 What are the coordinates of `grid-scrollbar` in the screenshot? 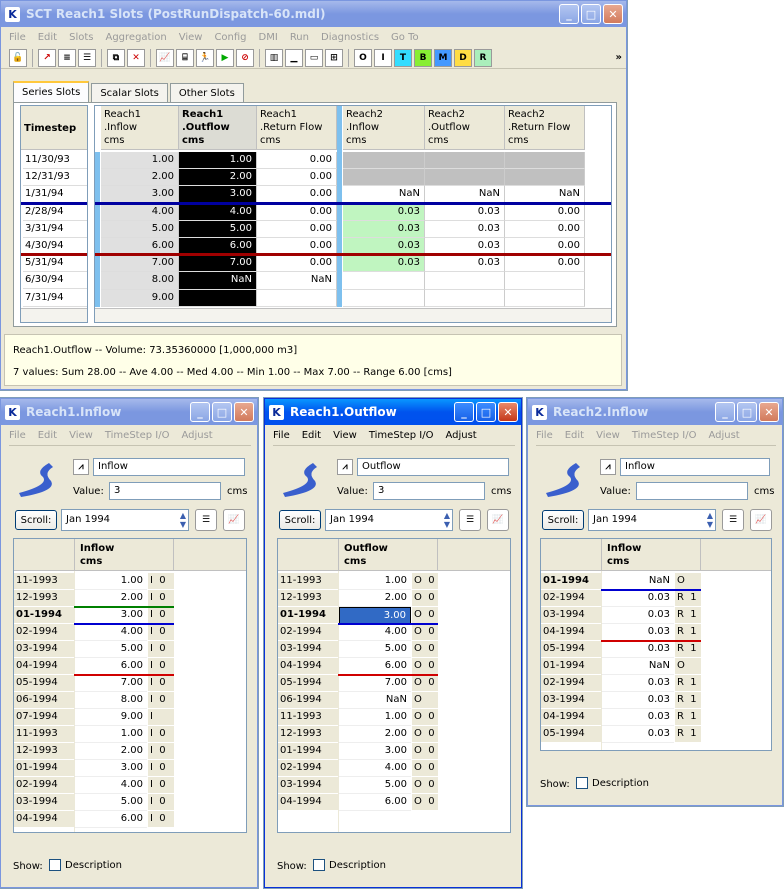 It's located at (353, 315).